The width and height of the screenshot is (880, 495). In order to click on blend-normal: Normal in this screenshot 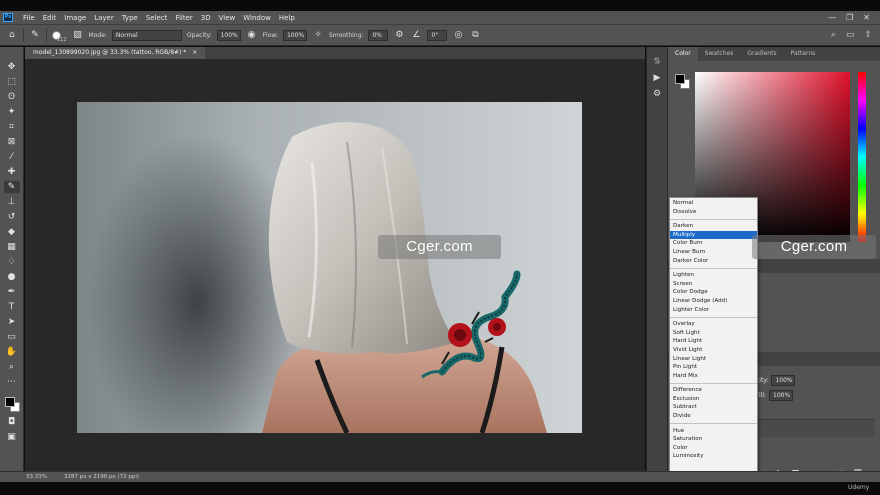, I will do `click(713, 203)`.